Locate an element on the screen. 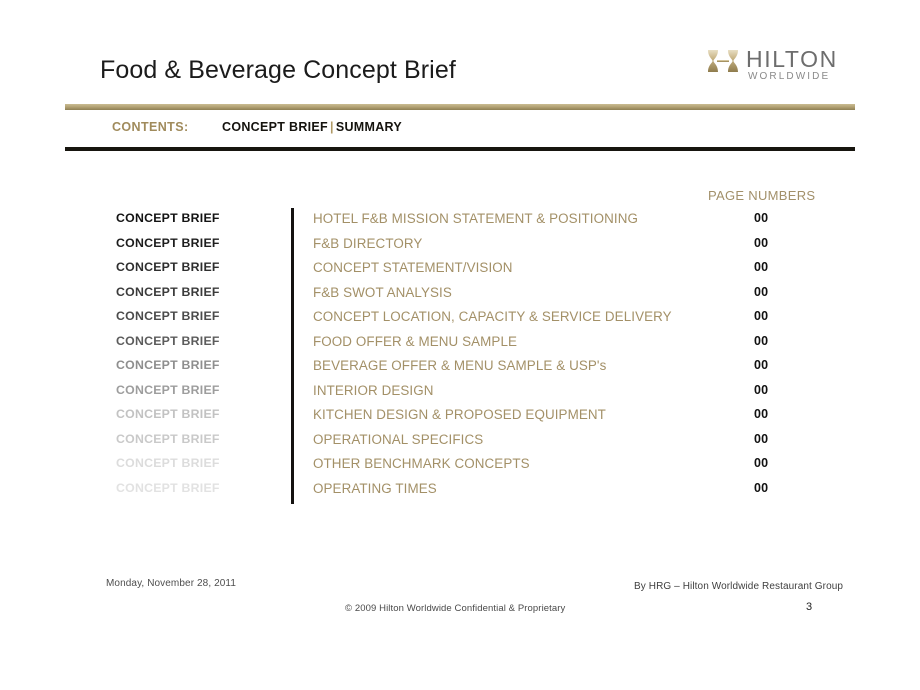 Image resolution: width=920 pixels, height=690 pixels. contents-value: CONCEPT BRIEF | SUMMARY is located at coordinates (312, 127).